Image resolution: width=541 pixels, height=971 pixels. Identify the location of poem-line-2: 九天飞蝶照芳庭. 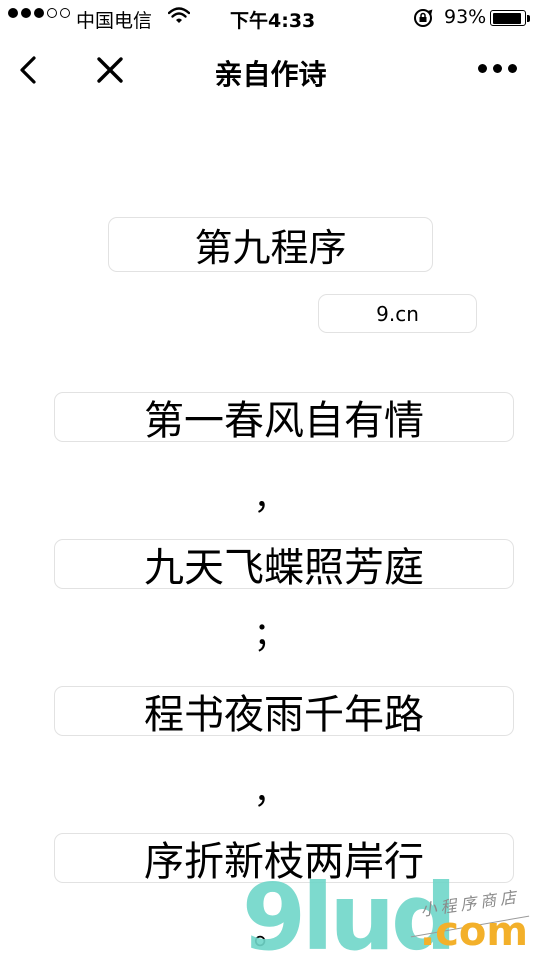
(284, 565).